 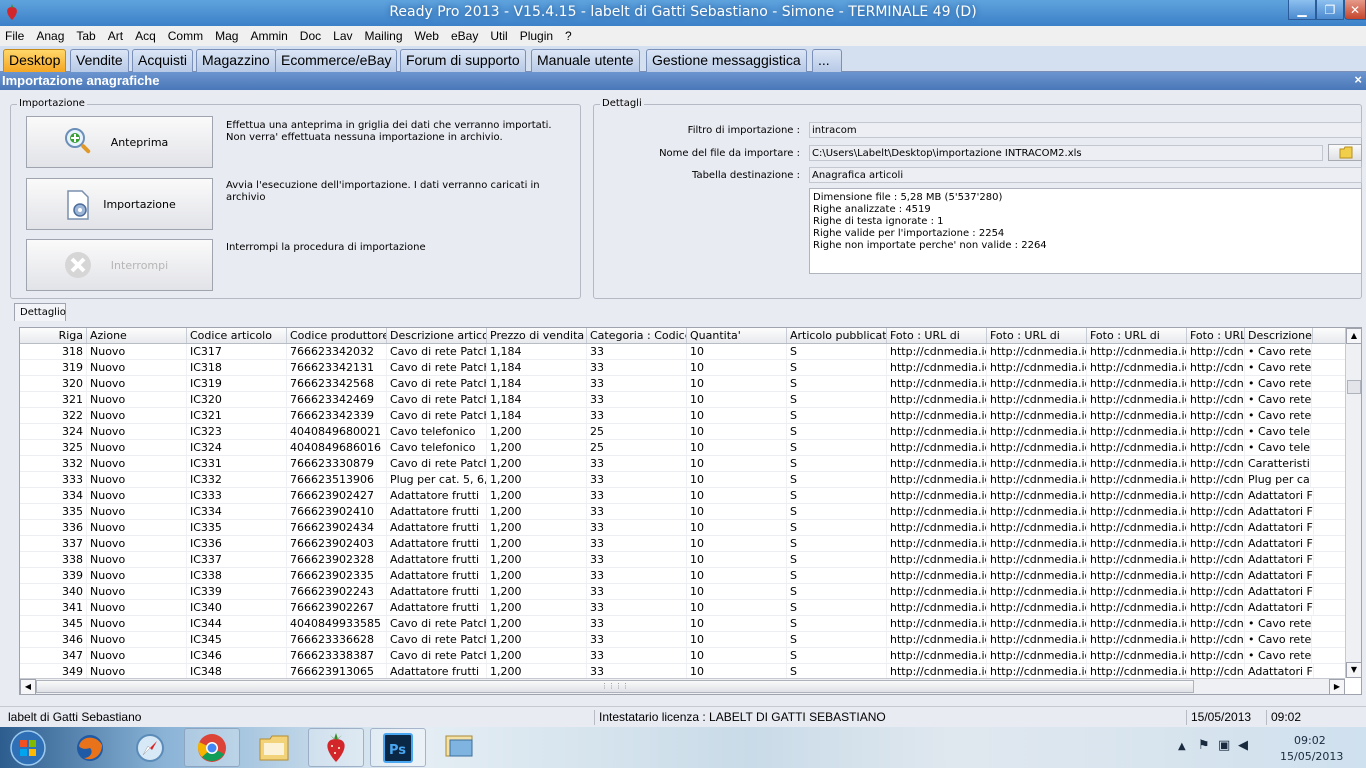 What do you see at coordinates (237, 399) in the screenshot?
I see `table-cell: IC320` at bounding box center [237, 399].